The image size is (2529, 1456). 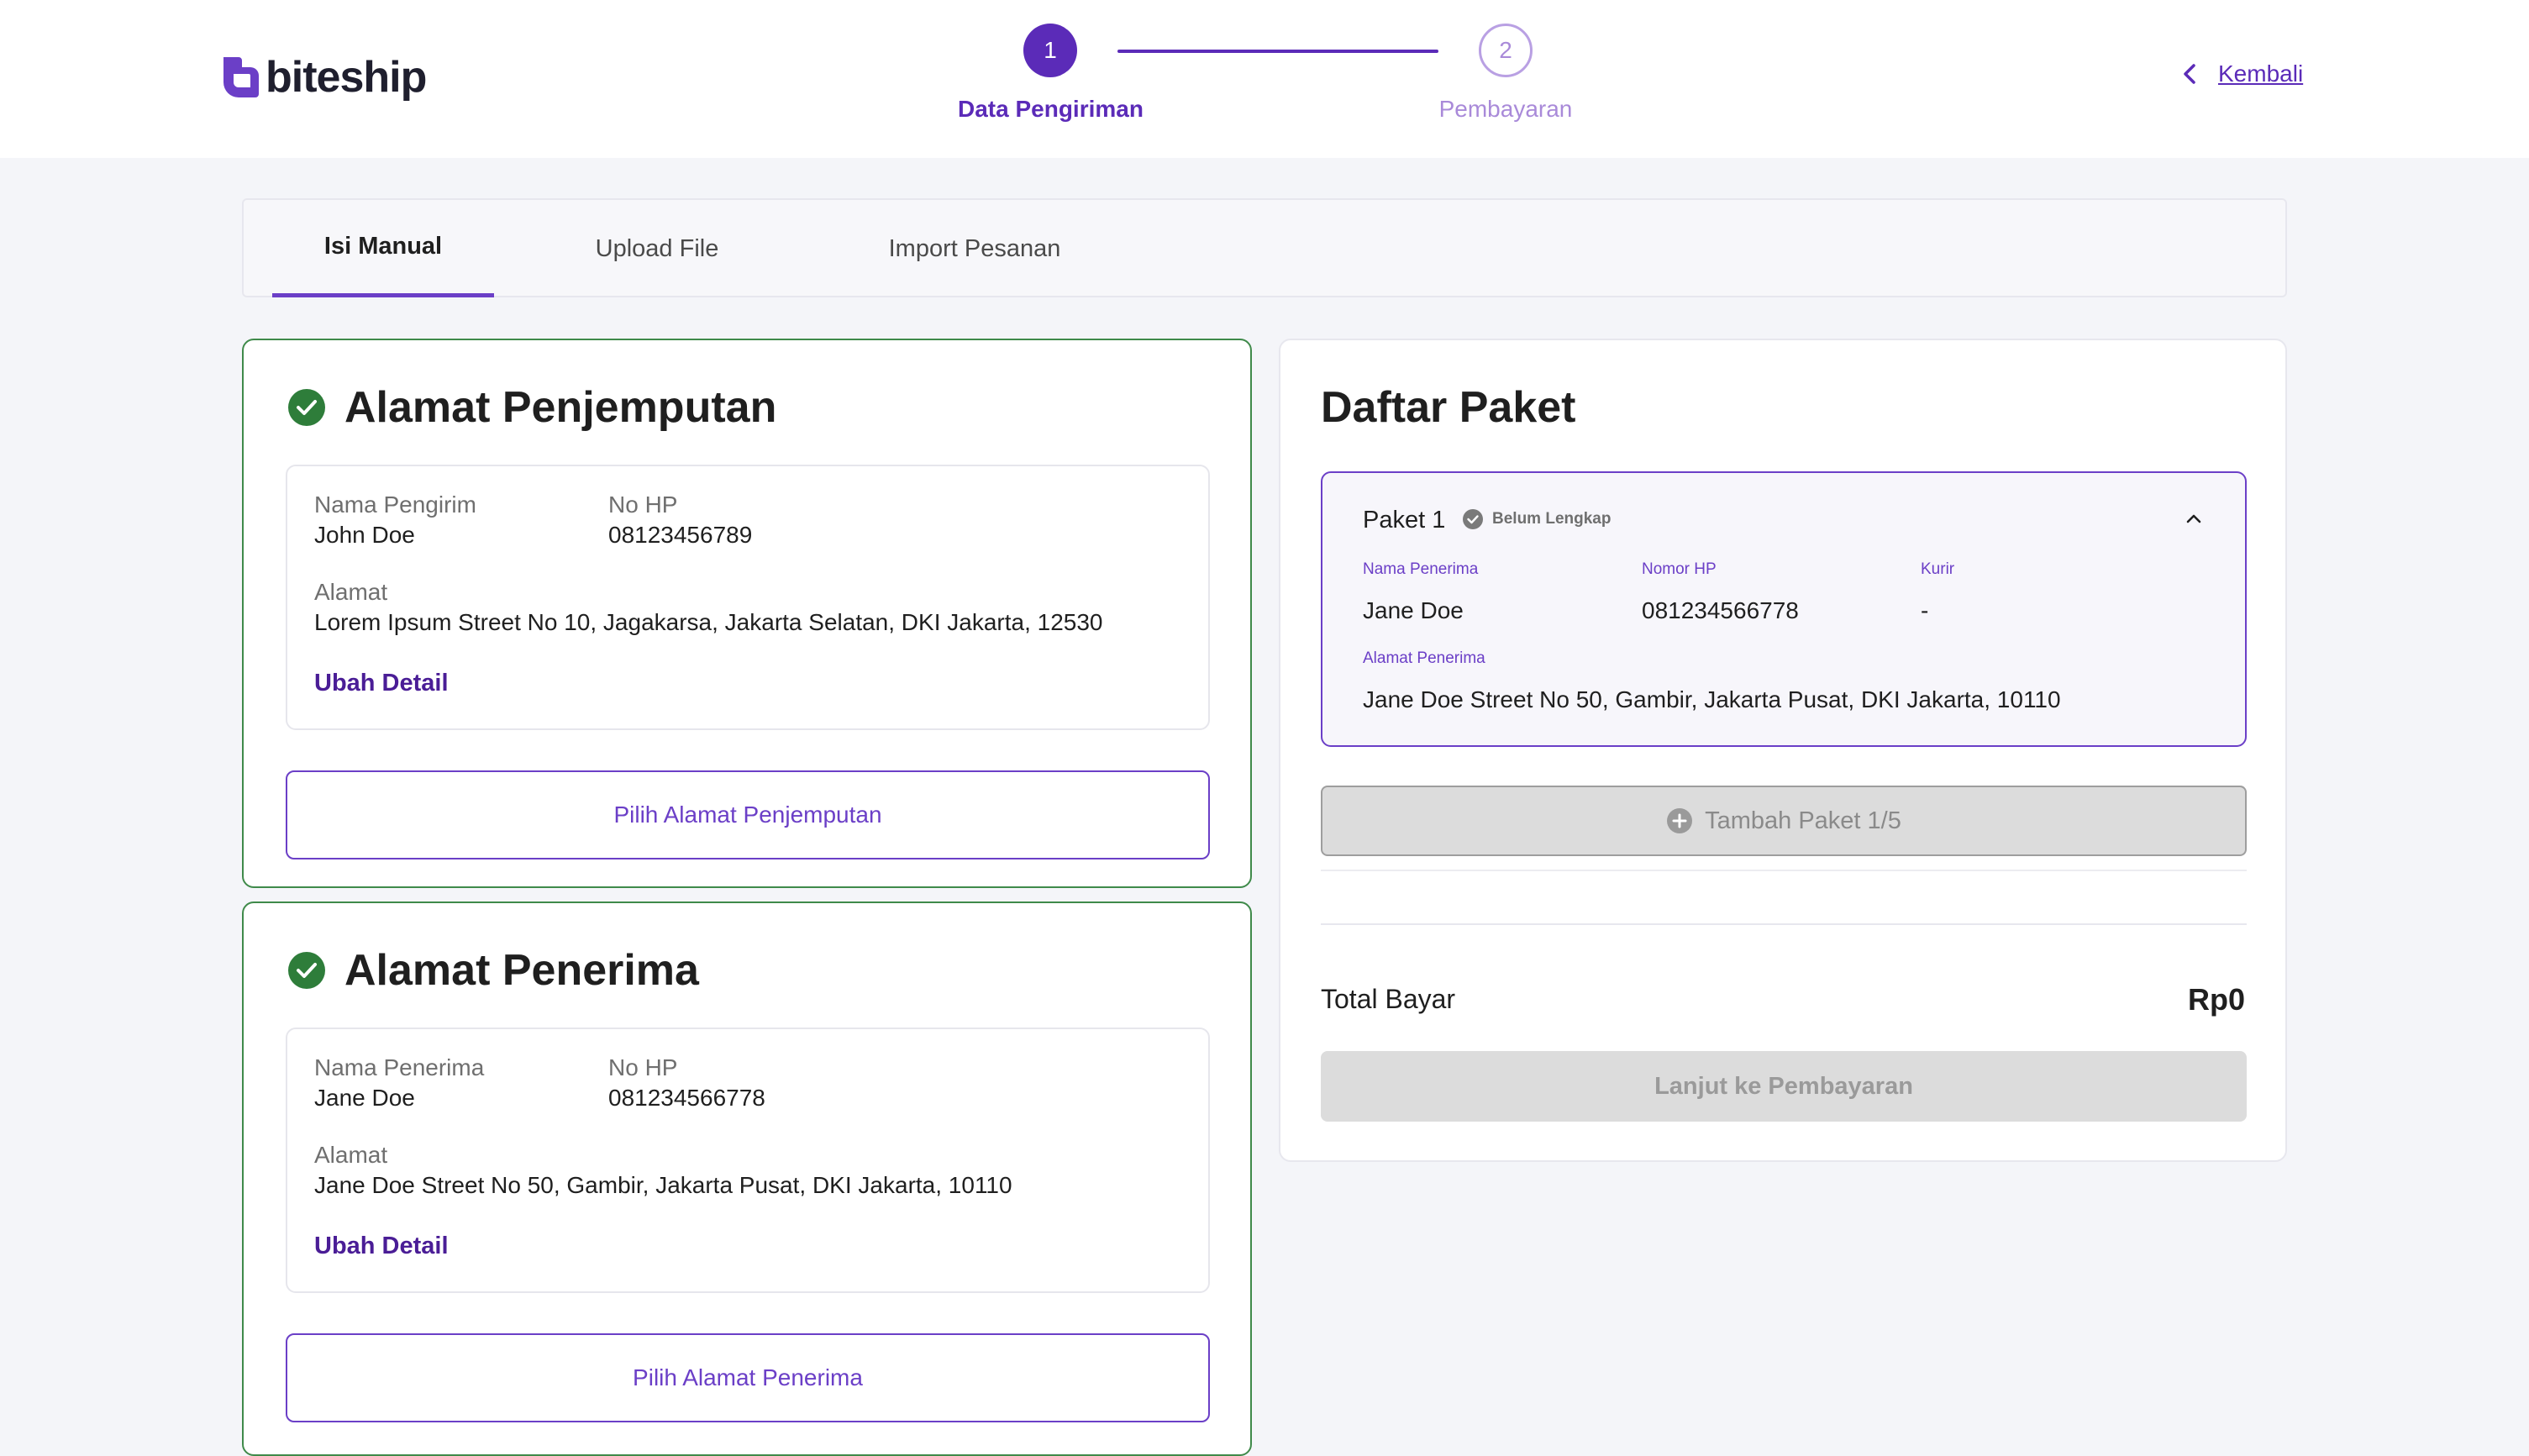 I want to click on step-2-indicator: 2, so click(x=1506, y=50).